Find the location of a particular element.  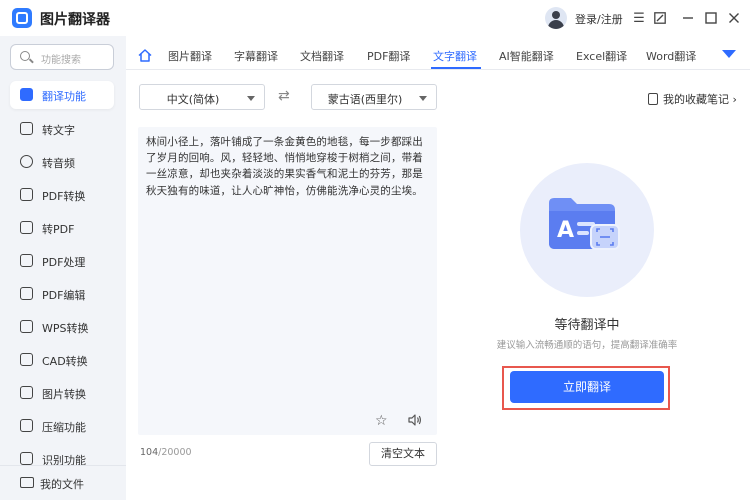

title-bar: 图片翻译器 登录/注册 ☰ is located at coordinates (375, 18).